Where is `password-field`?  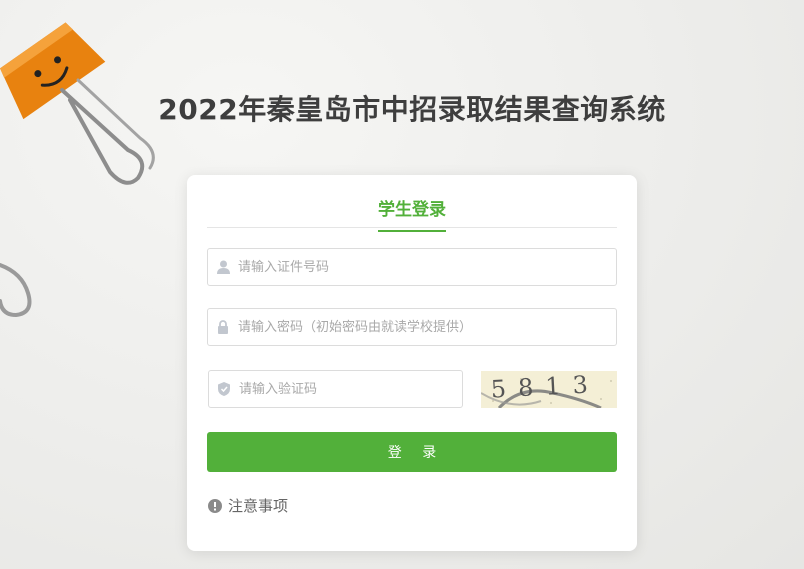 password-field is located at coordinates (412, 327).